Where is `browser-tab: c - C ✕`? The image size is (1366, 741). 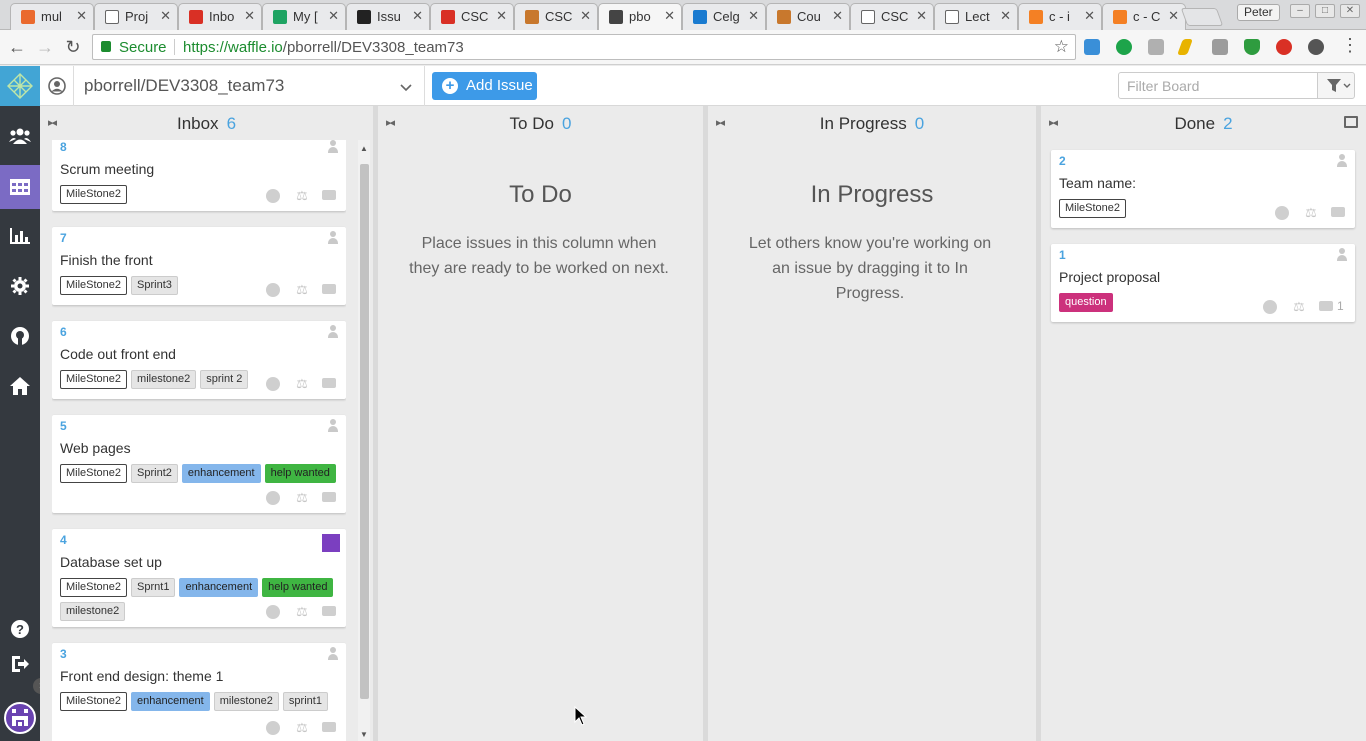 browser-tab: c - C ✕ is located at coordinates (1144, 16).